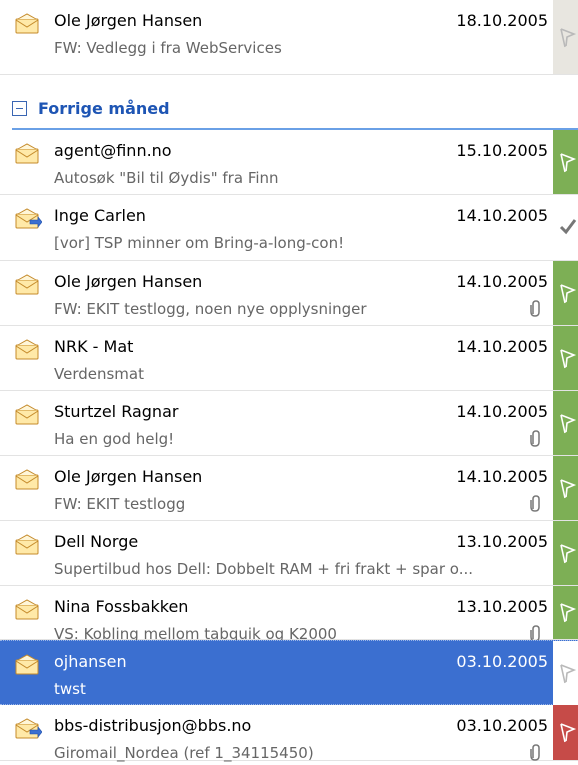 The height and width of the screenshot is (765, 578). What do you see at coordinates (289, 423) in the screenshot?
I see `message-row: Sturtzel Ragnar Ha en god helg! 14.10.2005` at bounding box center [289, 423].